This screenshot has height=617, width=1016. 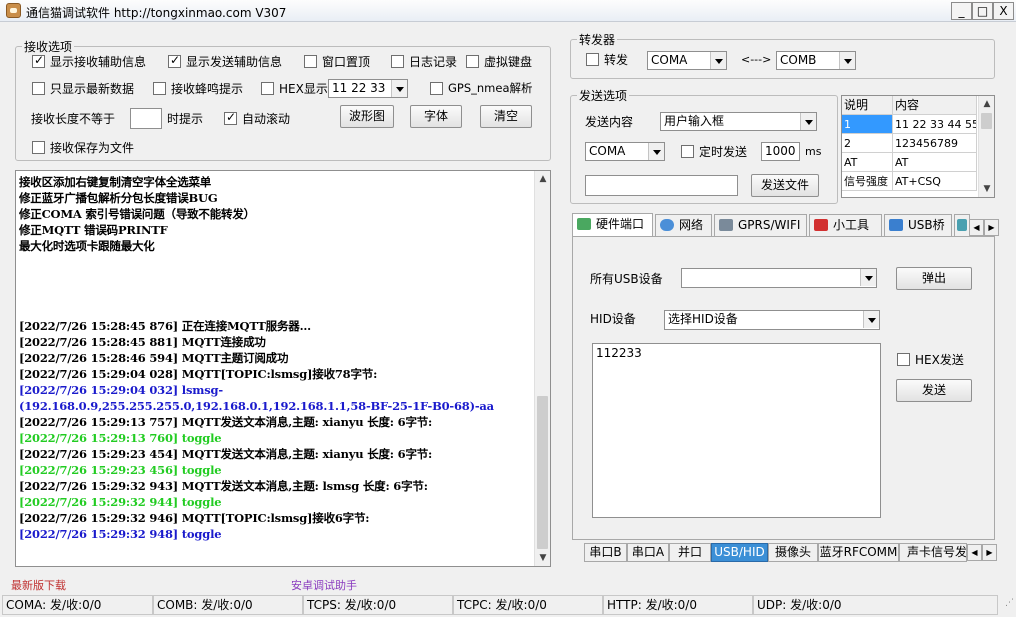 I want to click on hid-send-button: 发送, so click(x=934, y=390).